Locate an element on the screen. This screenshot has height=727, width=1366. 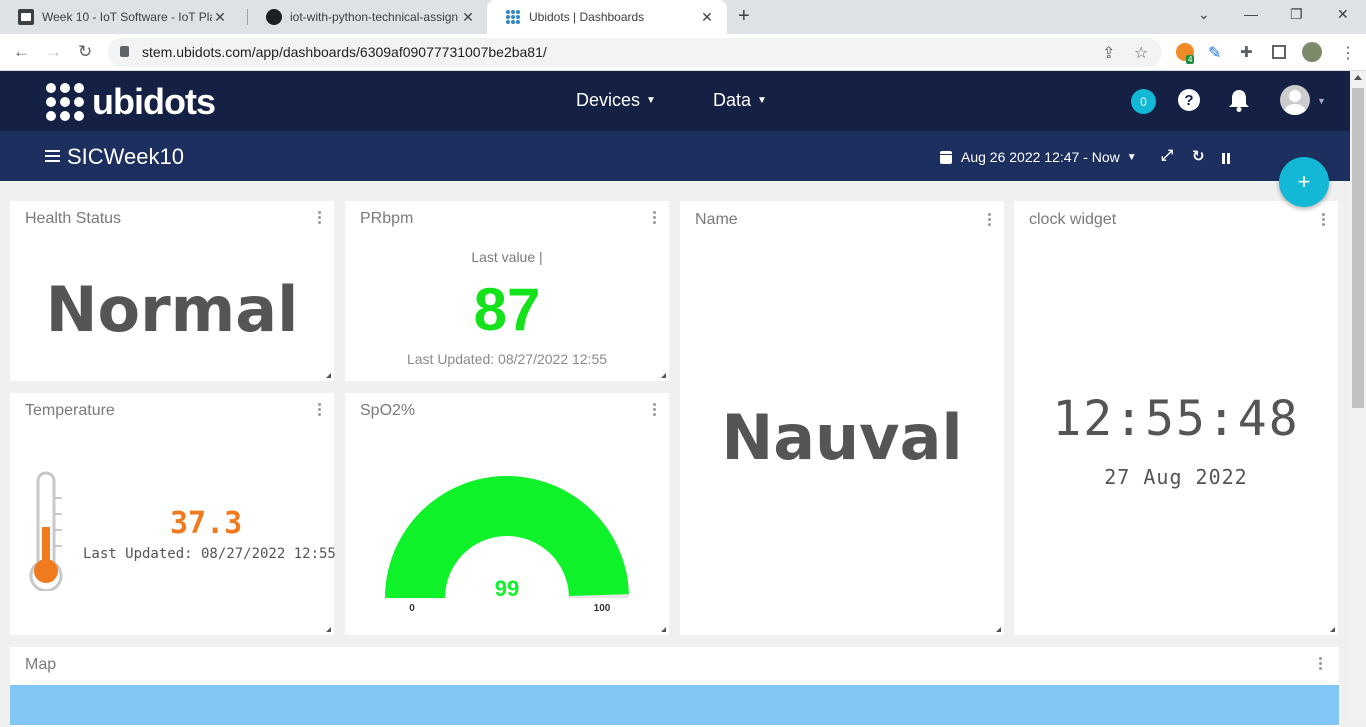
widget-title: Temperature is located at coordinates (70, 410).